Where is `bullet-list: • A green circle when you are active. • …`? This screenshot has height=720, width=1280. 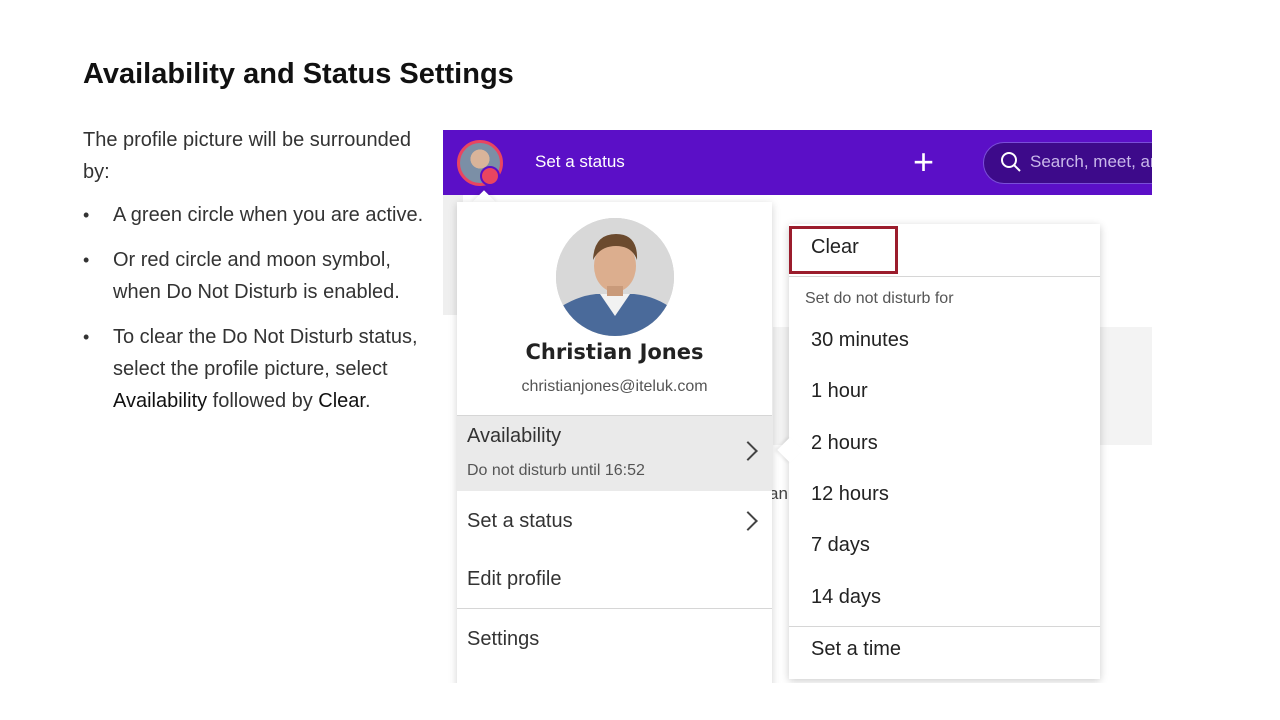 bullet-list: • A green circle when you are active. • … is located at coordinates (263, 314).